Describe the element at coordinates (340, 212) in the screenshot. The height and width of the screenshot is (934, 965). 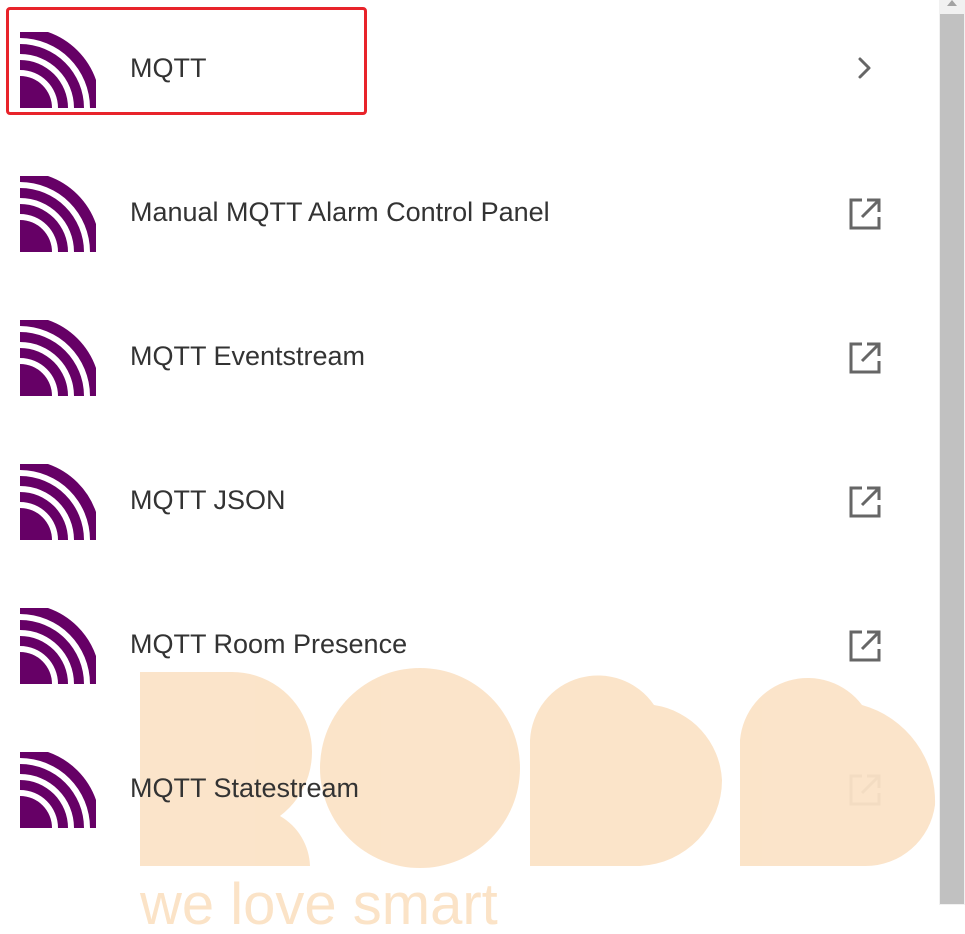
I see `integration-item-label: Manual MQTT Alarm Control Panel` at that location.